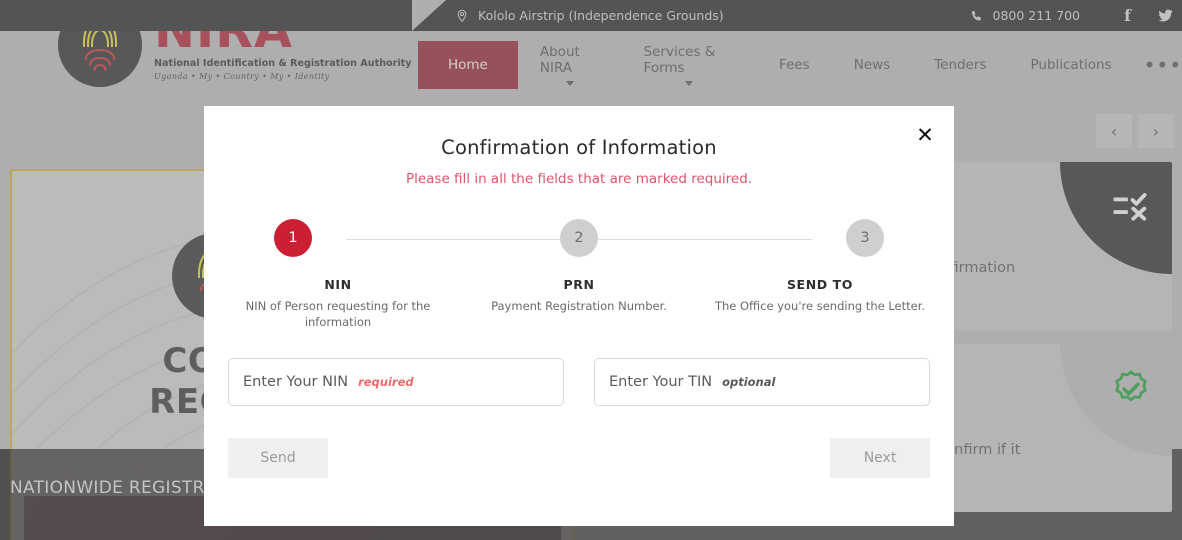 The width and height of the screenshot is (1182, 540). What do you see at coordinates (820, 284) in the screenshot?
I see `step-name: SEND TO` at bounding box center [820, 284].